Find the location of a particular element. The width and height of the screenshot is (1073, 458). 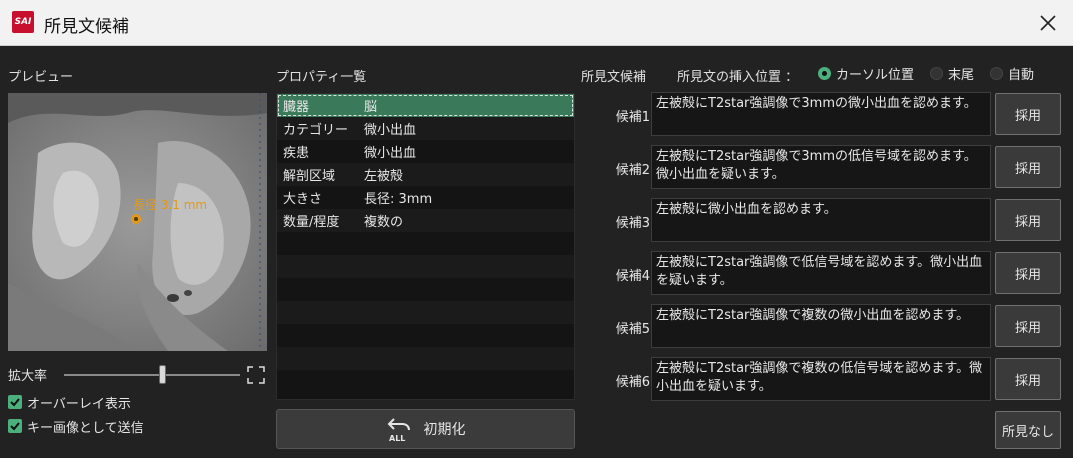

candidate-label: 候補5 is located at coordinates (632, 329).